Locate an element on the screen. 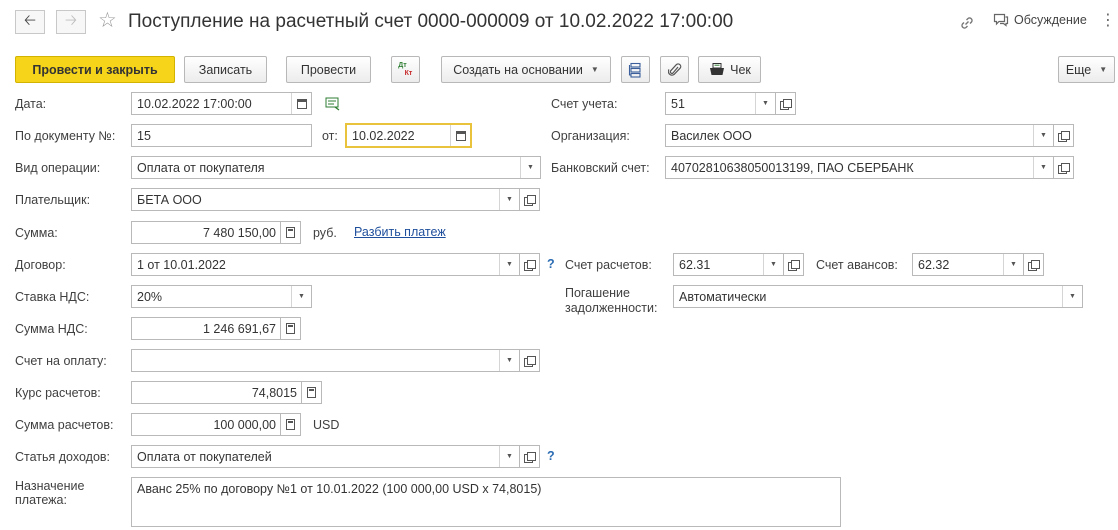  operation-type-label: Вид операции: is located at coordinates (58, 168).